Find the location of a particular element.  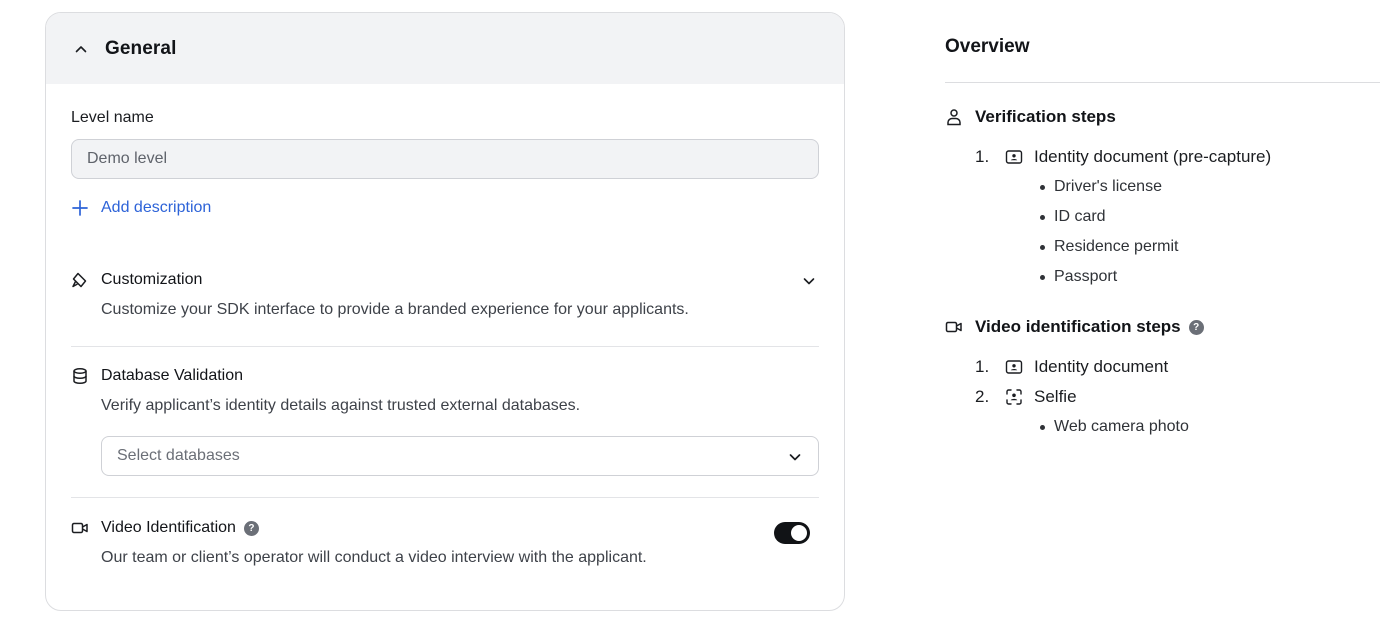

step-label: Identity document (pre-capture) is located at coordinates (1153, 156).